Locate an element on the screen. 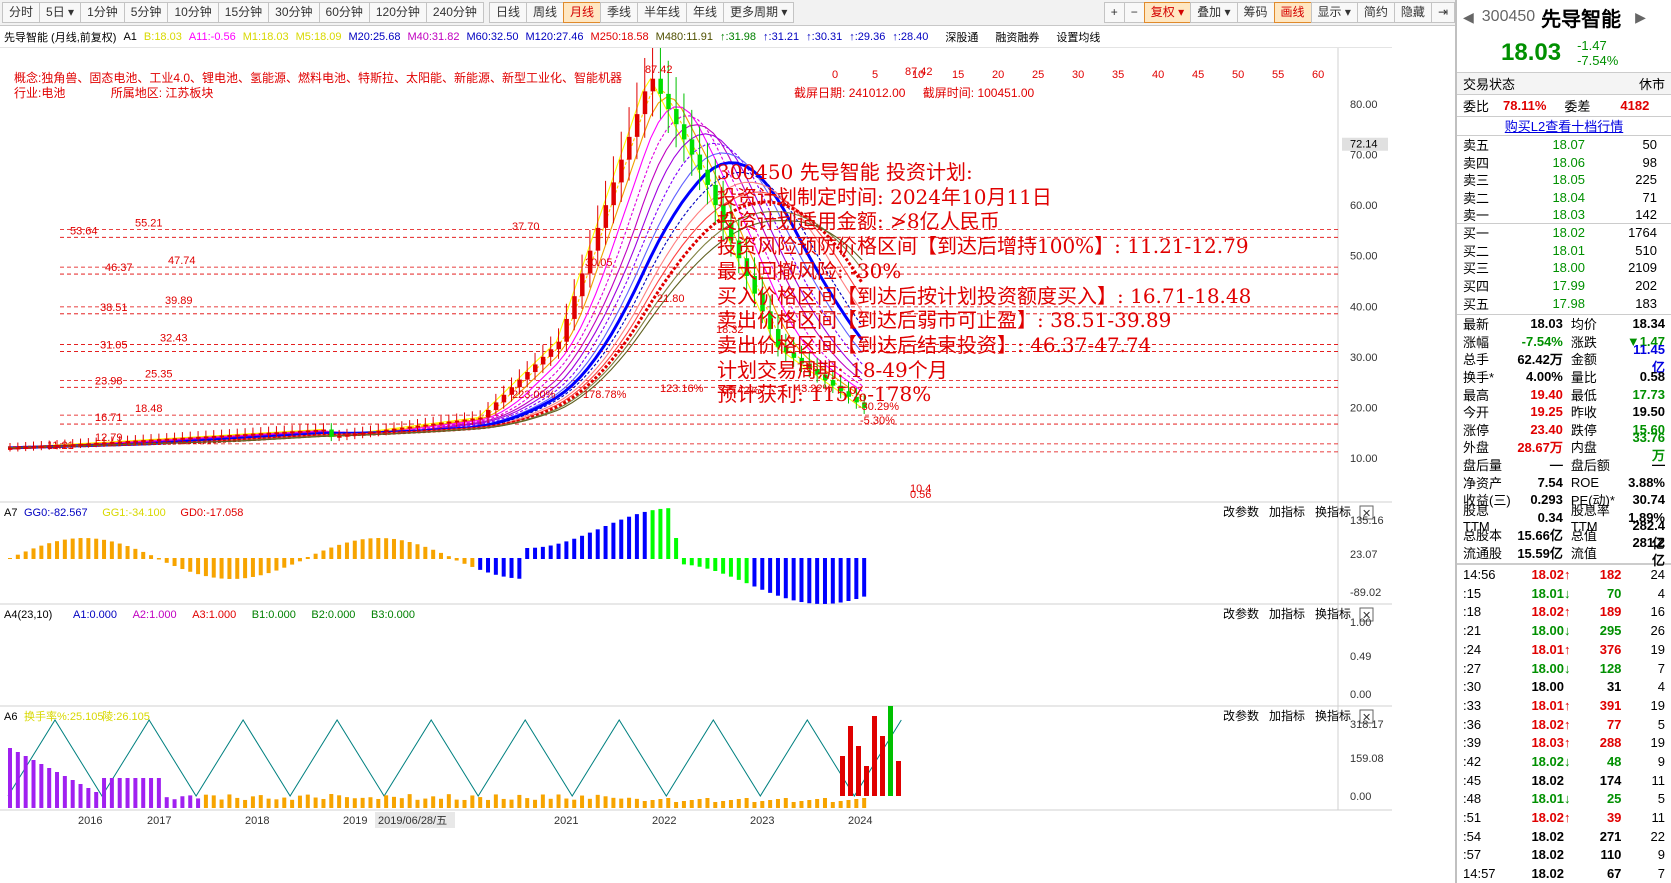 This screenshot has width=1671, height=883. price-level-left: 53.64 is located at coordinates (84, 231).